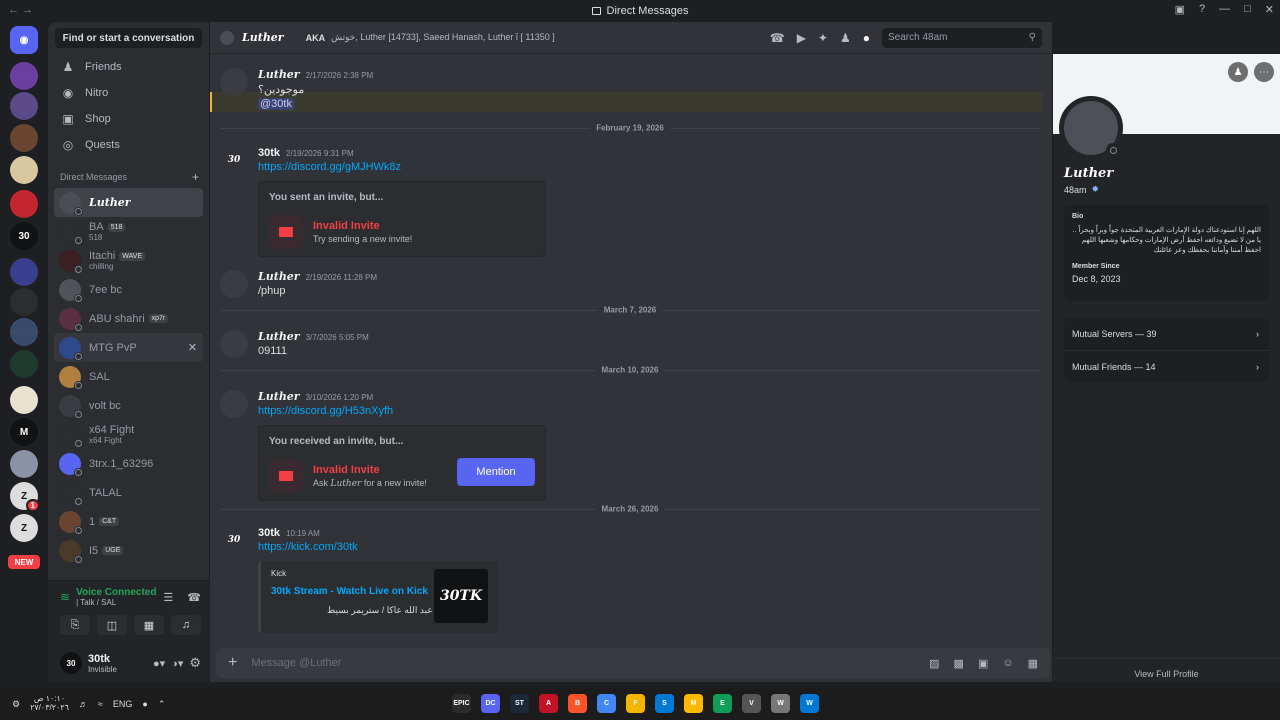  I want to click on taskbar-app-icon: V, so click(751, 703).